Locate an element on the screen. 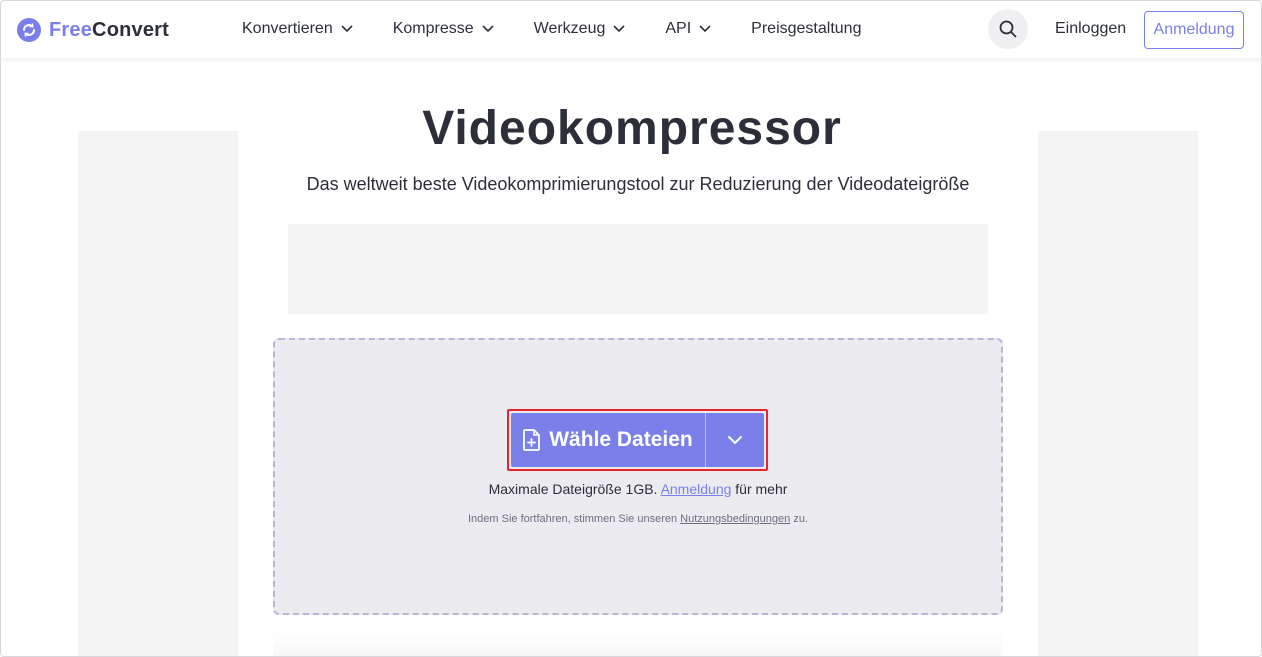  signup-link: Anmeldung is located at coordinates (696, 489).